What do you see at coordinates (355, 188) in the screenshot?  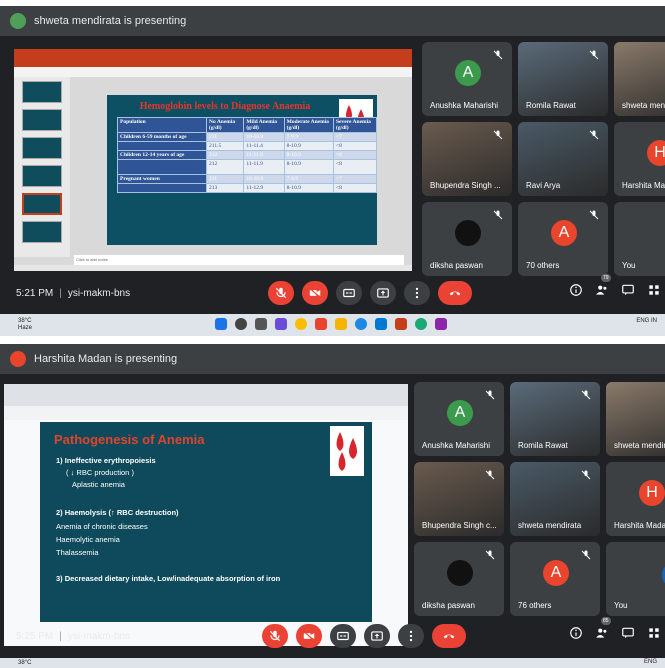 I see `table-cell: <8` at bounding box center [355, 188].